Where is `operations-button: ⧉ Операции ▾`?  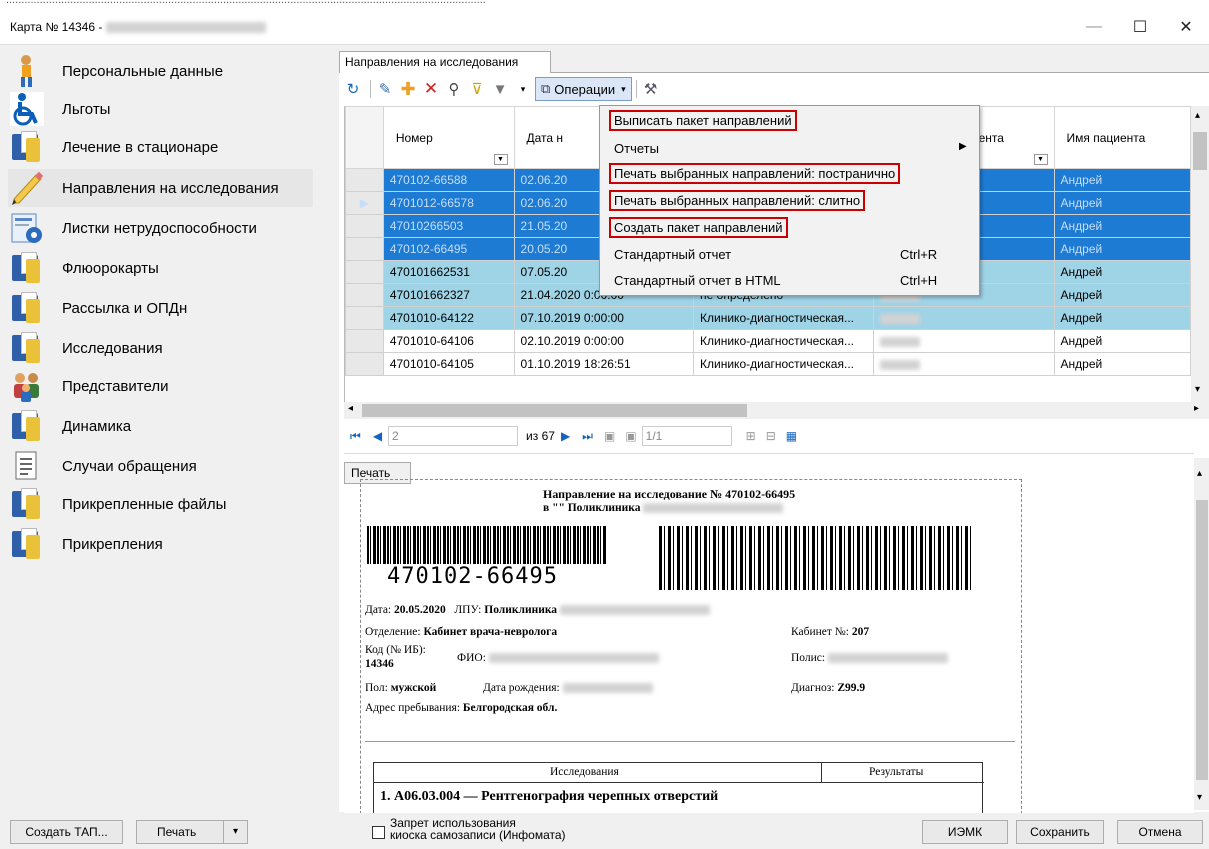 operations-button: ⧉ Операции ▾ is located at coordinates (583, 89).